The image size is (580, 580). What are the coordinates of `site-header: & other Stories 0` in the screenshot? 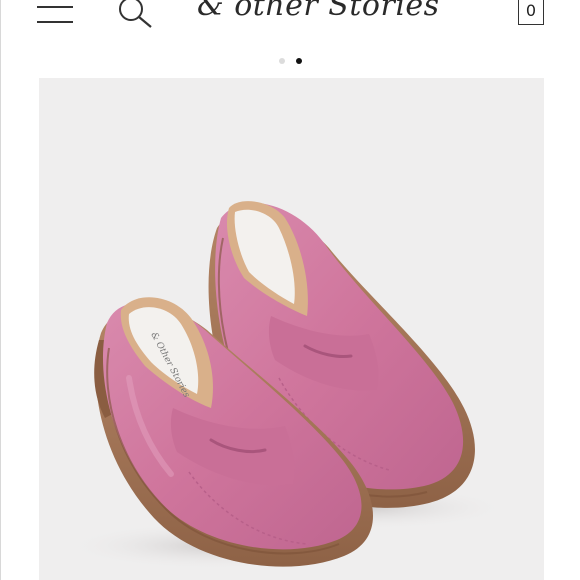 It's located at (290, 20).